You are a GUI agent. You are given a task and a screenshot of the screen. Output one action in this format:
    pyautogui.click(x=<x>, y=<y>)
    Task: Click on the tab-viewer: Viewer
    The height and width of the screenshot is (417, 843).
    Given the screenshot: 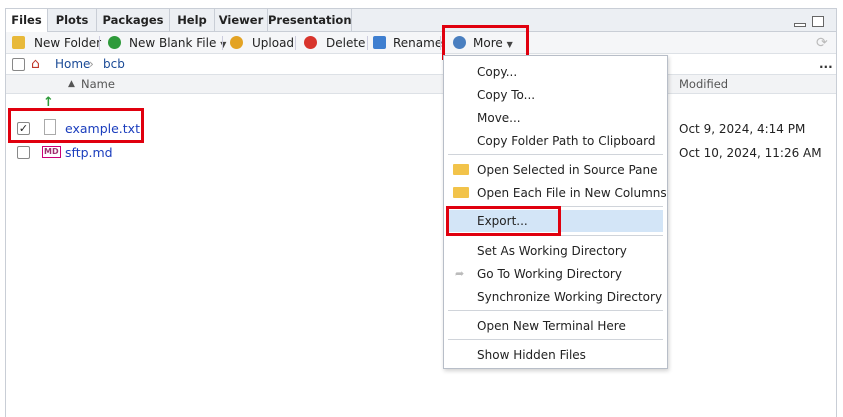 What is the action you would take?
    pyautogui.click(x=241, y=20)
    